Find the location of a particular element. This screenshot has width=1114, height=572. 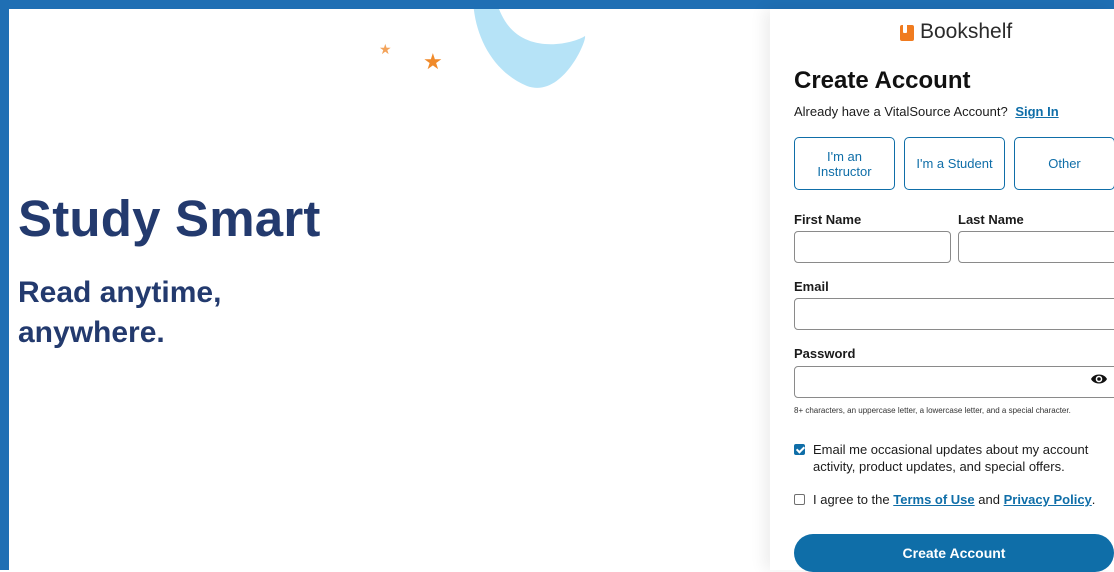

first-name-input is located at coordinates (872, 247).